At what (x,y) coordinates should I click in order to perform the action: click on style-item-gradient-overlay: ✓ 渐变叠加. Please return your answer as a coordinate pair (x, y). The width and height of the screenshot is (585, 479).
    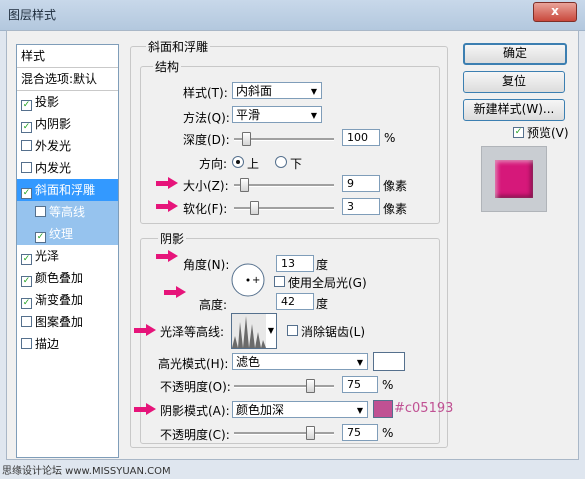
    Looking at the image, I should click on (67, 300).